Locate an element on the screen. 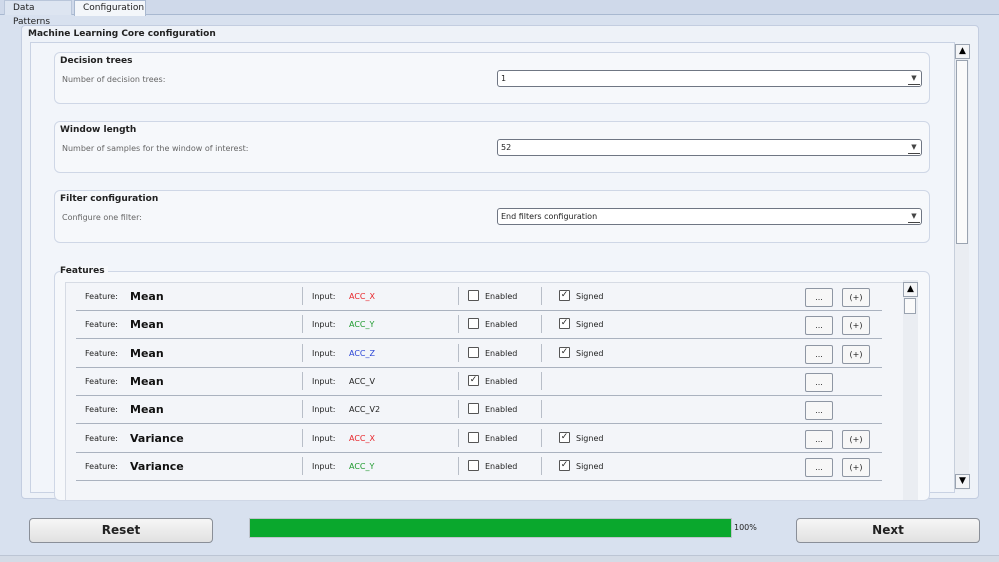 The width and height of the screenshot is (999, 562). progress-fill is located at coordinates (490, 528).